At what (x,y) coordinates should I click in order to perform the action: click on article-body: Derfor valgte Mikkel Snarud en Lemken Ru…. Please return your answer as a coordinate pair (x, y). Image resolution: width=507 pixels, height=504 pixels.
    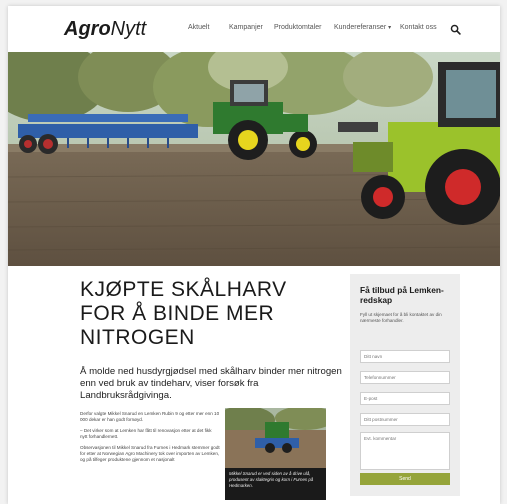
    Looking at the image, I should click on (150, 439).